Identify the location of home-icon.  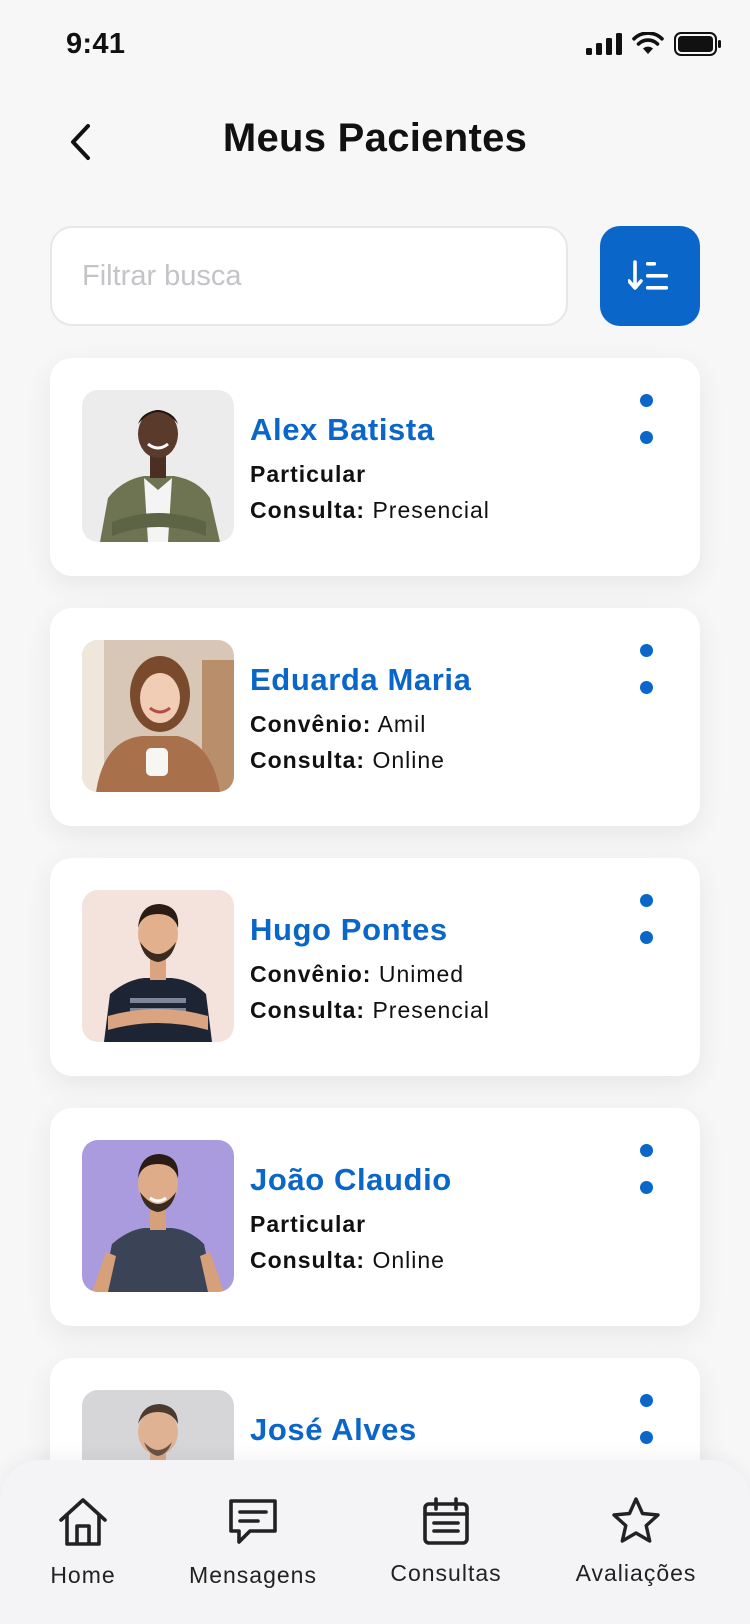
(83, 1522).